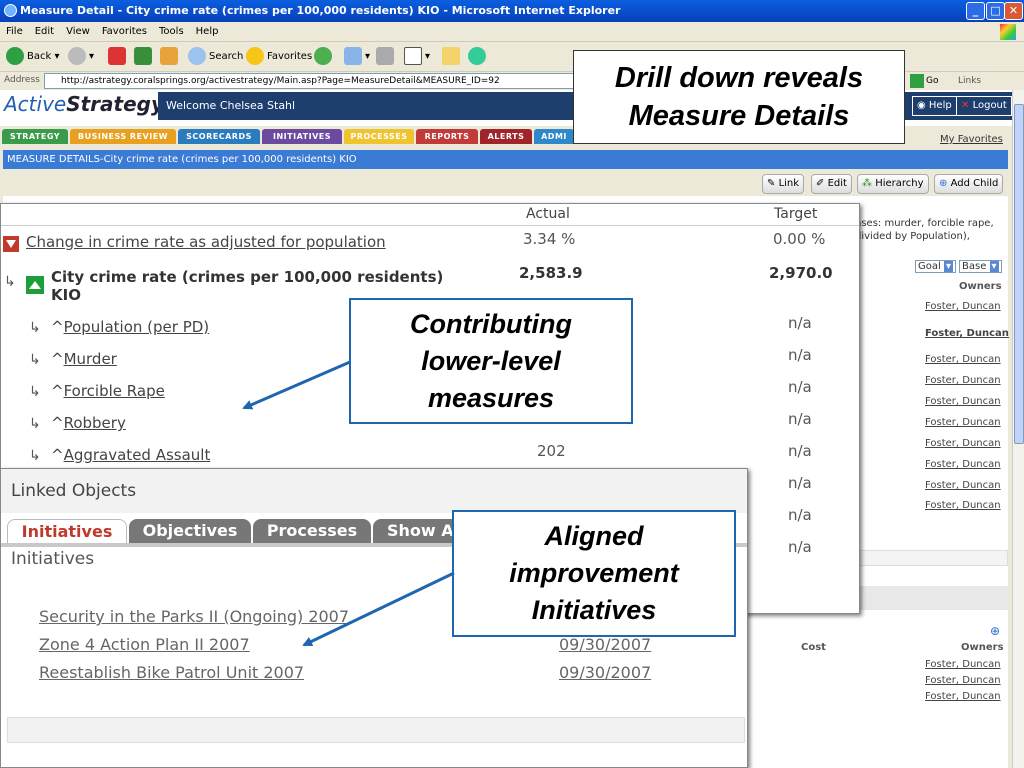 The width and height of the screenshot is (1024, 768). What do you see at coordinates (296, 385) in the screenshot?
I see `arrow-to-measures` at bounding box center [296, 385].